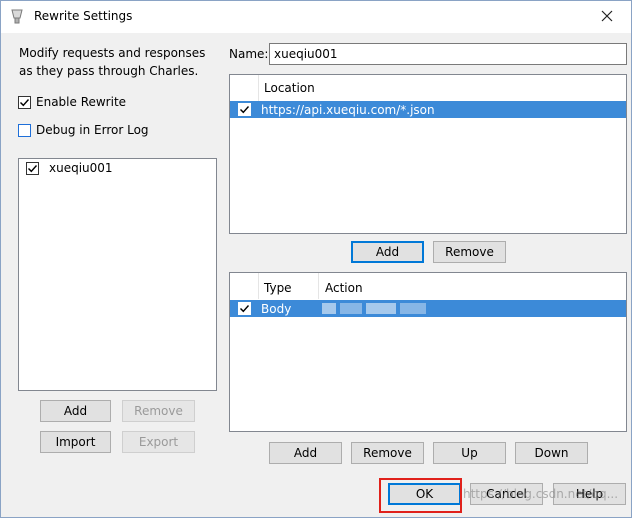 Image resolution: width=632 pixels, height=518 pixels. Describe the element at coordinates (158, 442) in the screenshot. I see `export-button: Export` at that location.